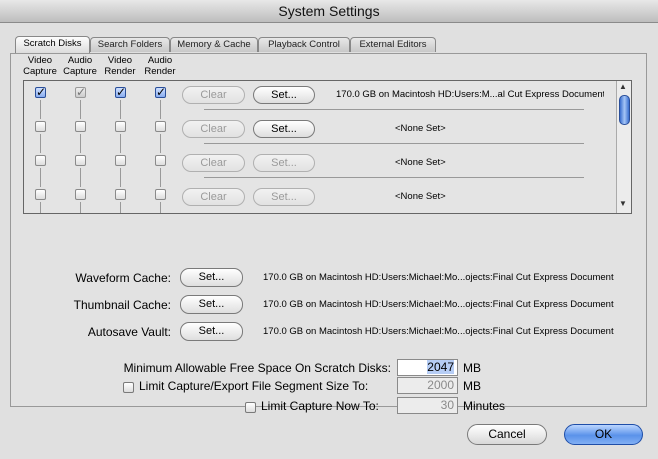 The image size is (658, 459). I want to click on scroll-down-arrow-icon: ▼, so click(623, 203).